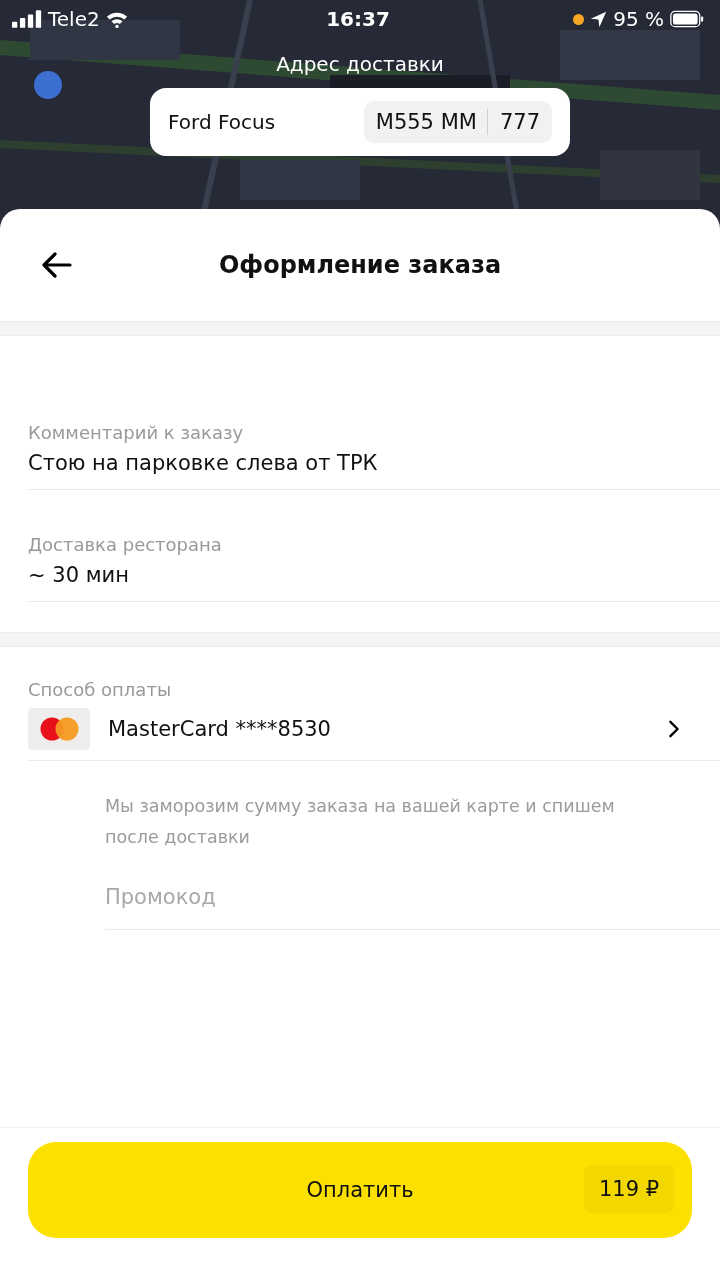 Image resolution: width=720 pixels, height=1280 pixels. Describe the element at coordinates (56, 265) in the screenshot. I see `back-arrow-icon` at that location.